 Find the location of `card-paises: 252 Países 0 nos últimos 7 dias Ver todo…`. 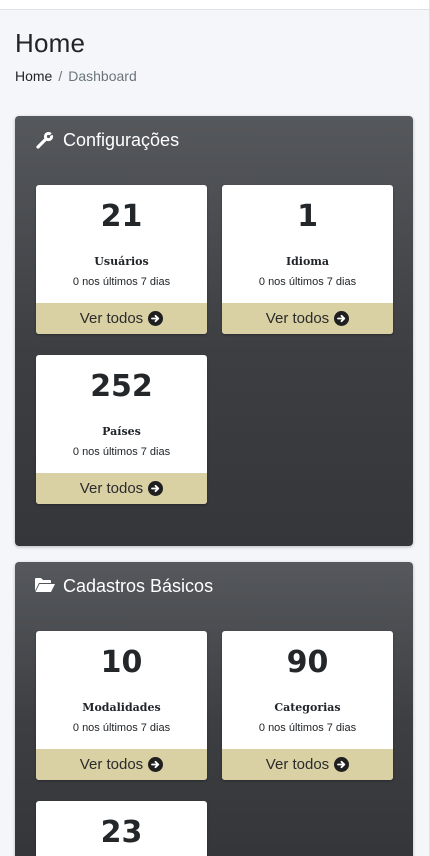

card-paises: 252 Países 0 nos últimos 7 dias Ver todo… is located at coordinates (121, 429).